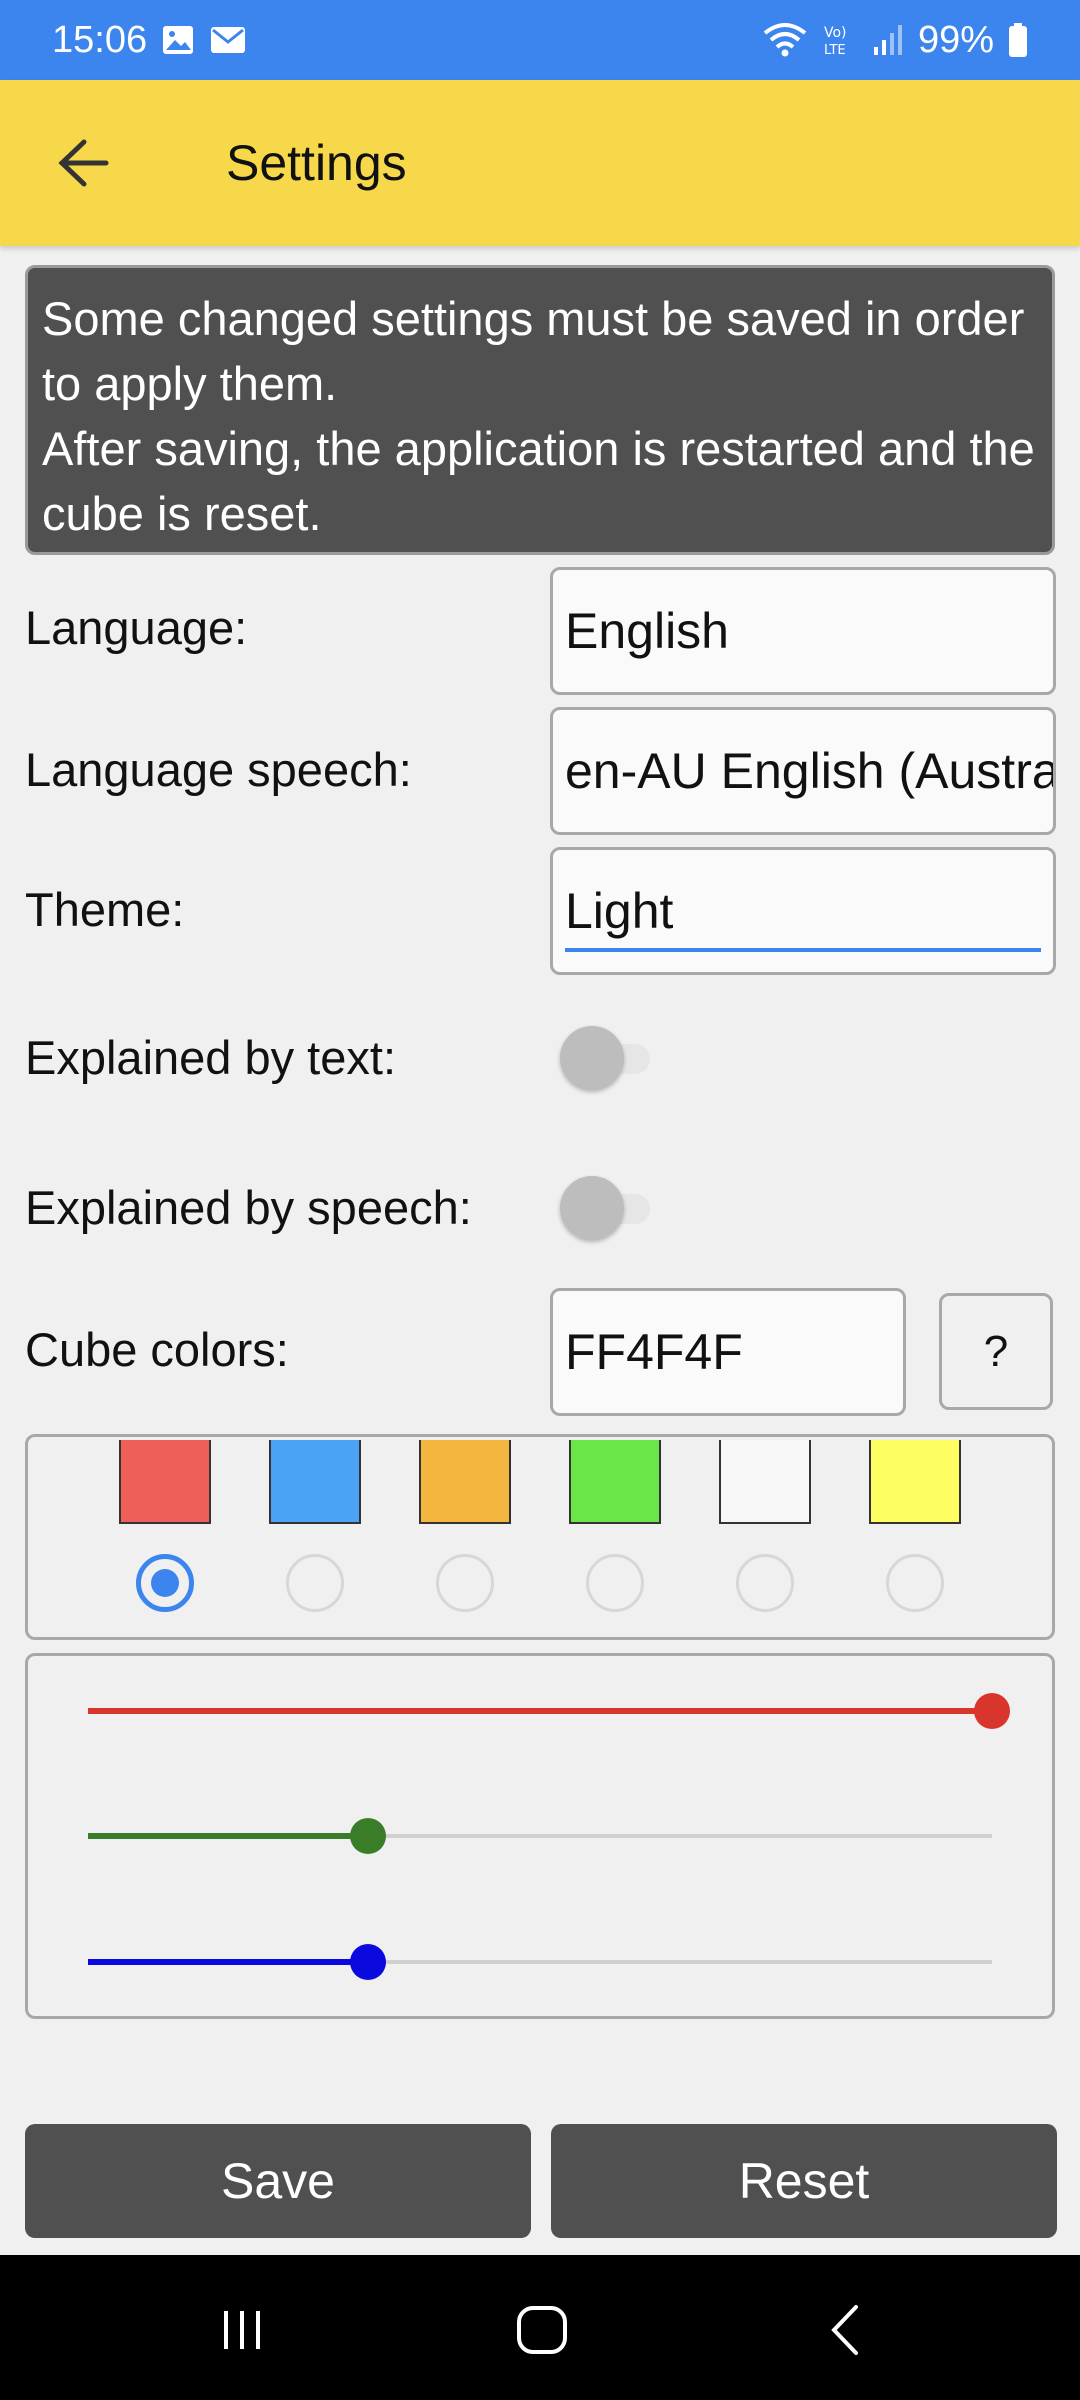  I want to click on volte-icon: Vo) LTE, so click(840, 40).